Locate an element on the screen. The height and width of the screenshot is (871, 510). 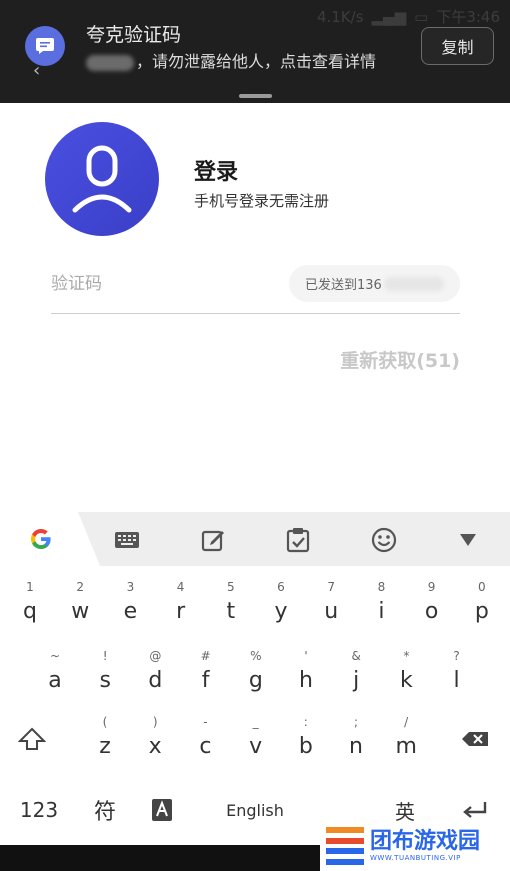
key-label: b is located at coordinates (305, 746).